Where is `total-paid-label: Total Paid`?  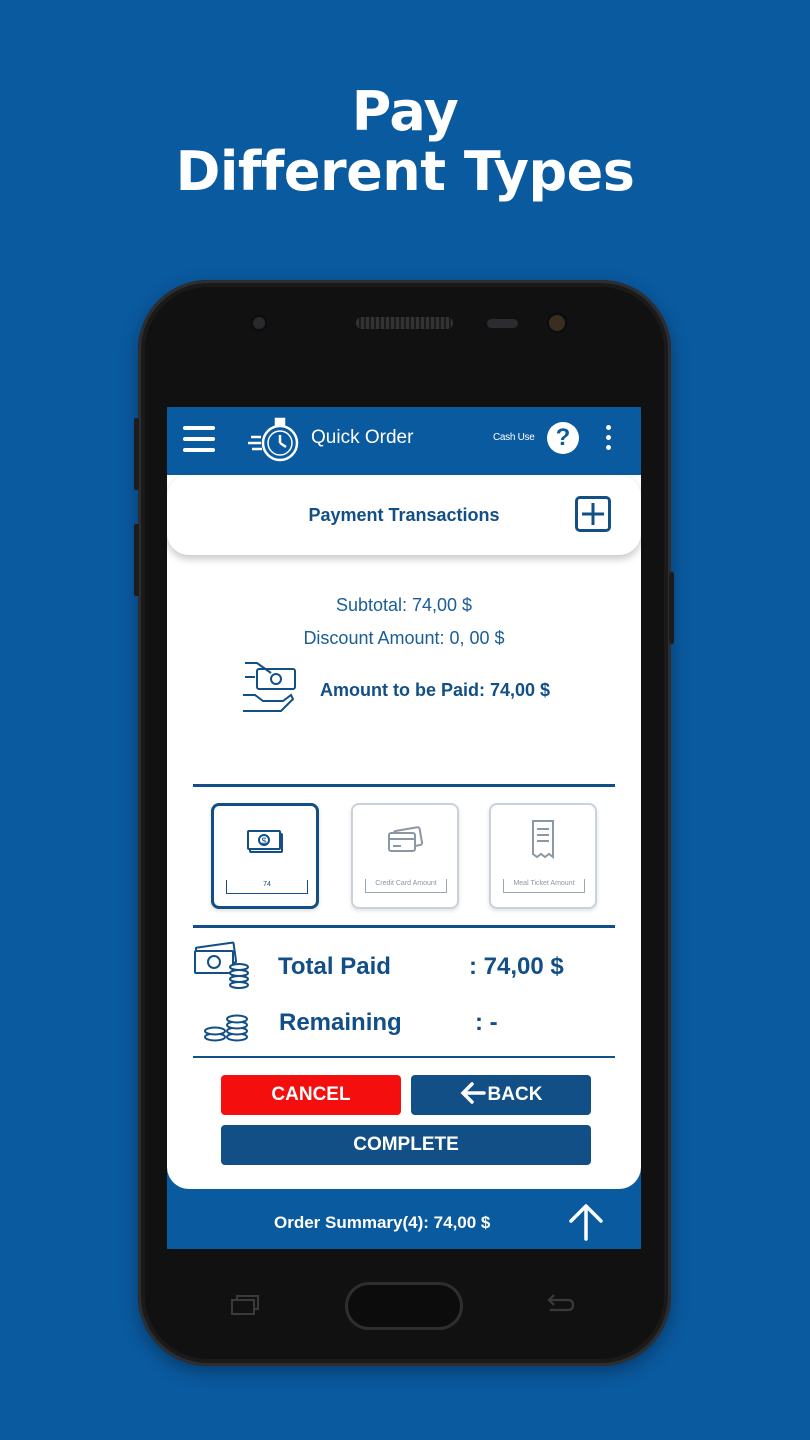 total-paid-label: Total Paid is located at coordinates (334, 966).